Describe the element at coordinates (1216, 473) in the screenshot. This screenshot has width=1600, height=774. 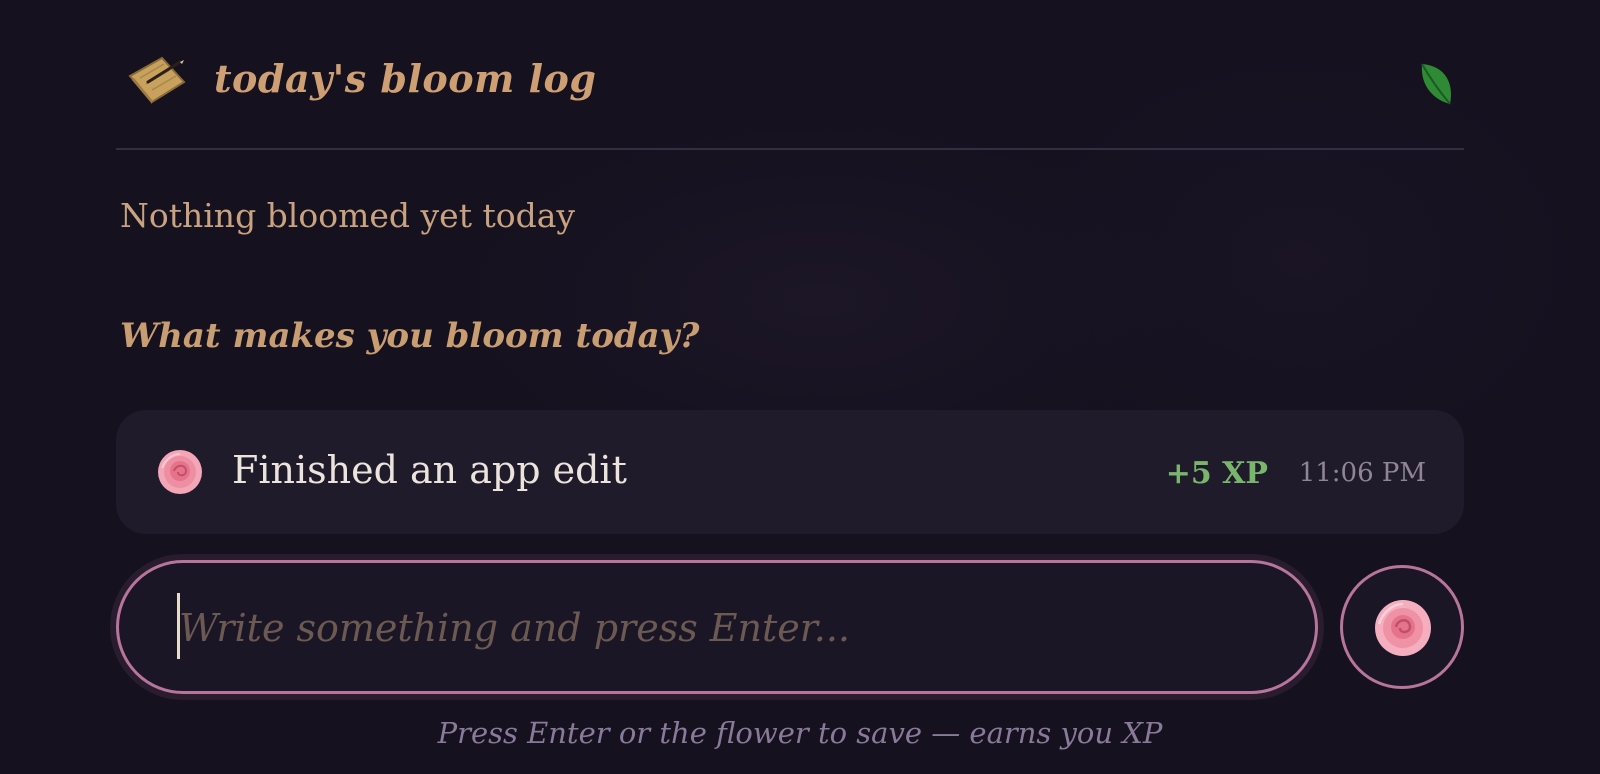
I see `xp-badge: +5 XP` at that location.